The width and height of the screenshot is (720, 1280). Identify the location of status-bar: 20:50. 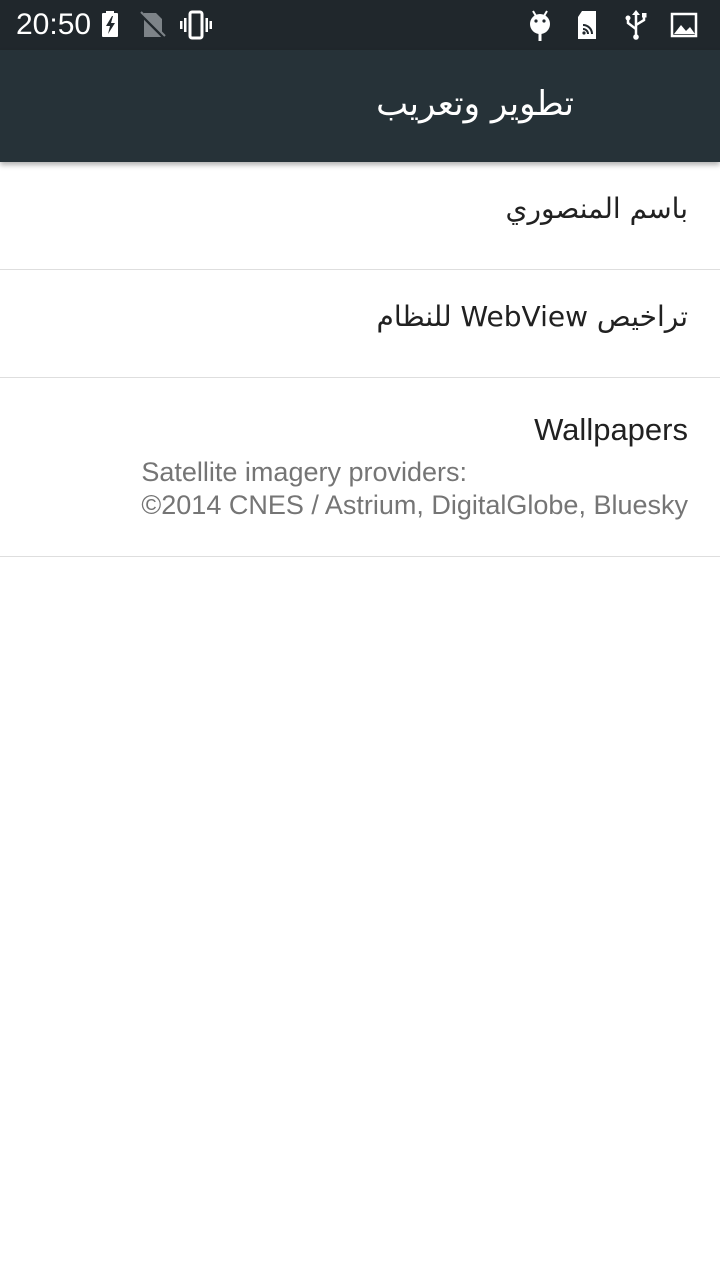
(360, 25).